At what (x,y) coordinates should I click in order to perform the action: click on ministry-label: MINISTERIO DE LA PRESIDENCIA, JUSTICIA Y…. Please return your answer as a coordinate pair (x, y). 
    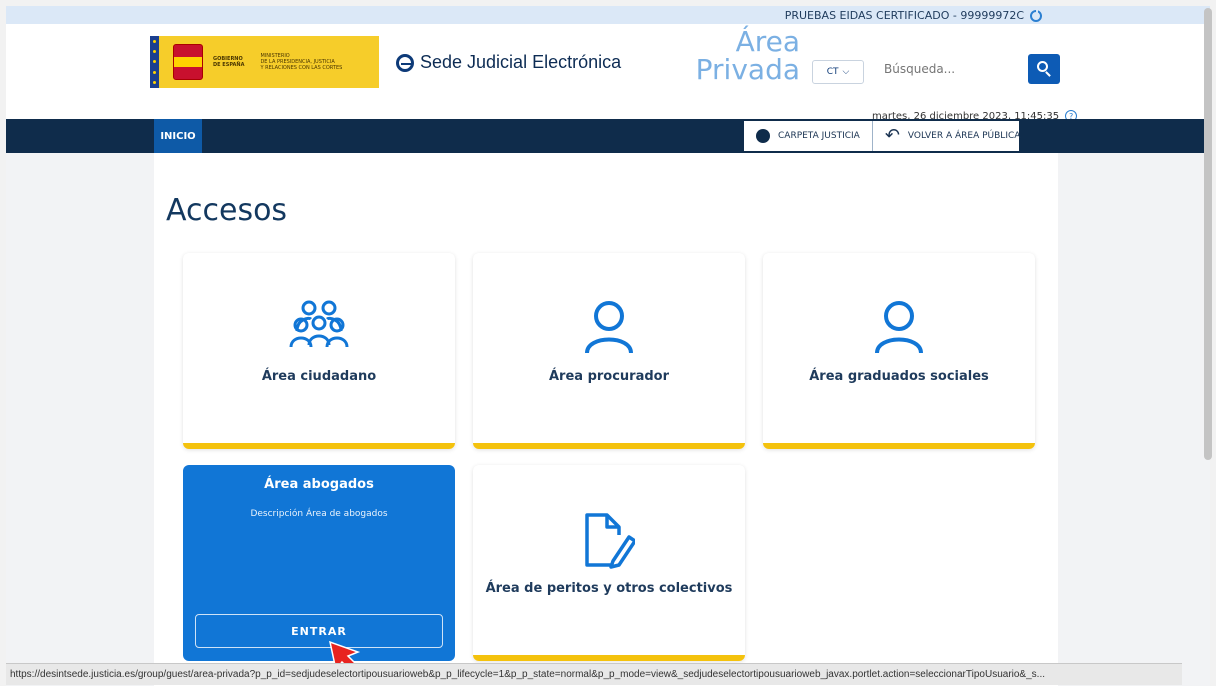
    Looking at the image, I should click on (301, 62).